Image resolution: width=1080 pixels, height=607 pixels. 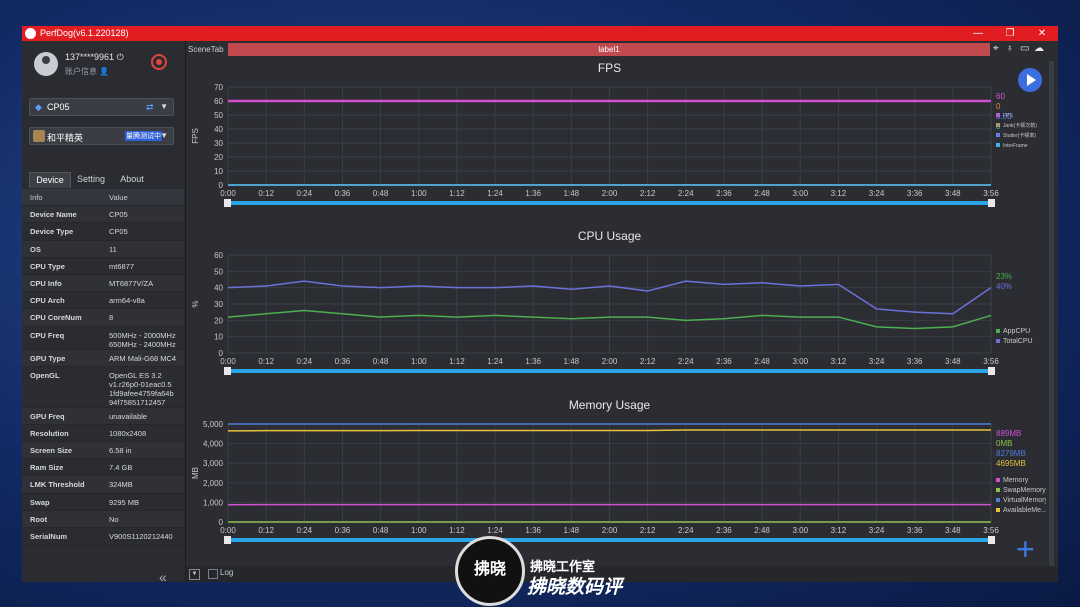 I want to click on x-tick-label: 1:36, so click(x=533, y=193).